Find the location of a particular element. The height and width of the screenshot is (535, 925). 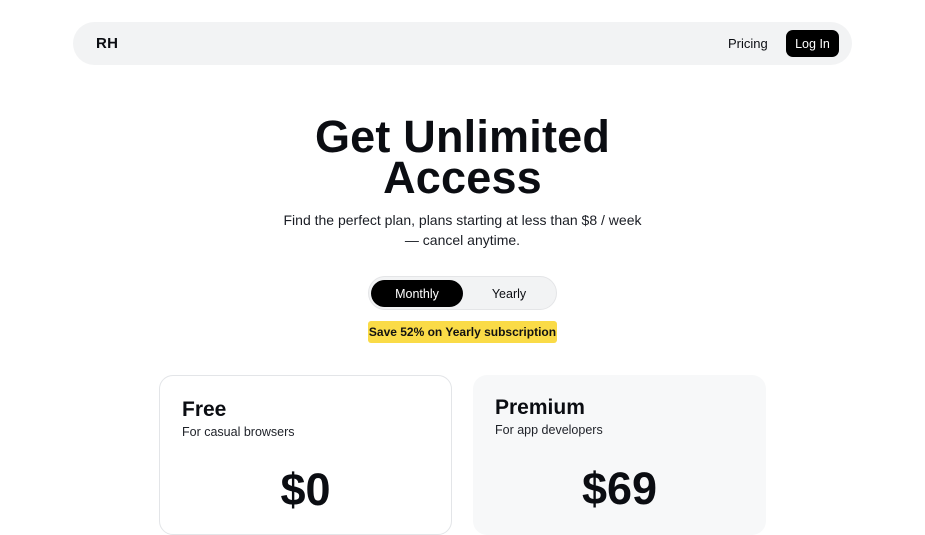

promo-badge: Save 52% on Yearly subscription is located at coordinates (462, 332).